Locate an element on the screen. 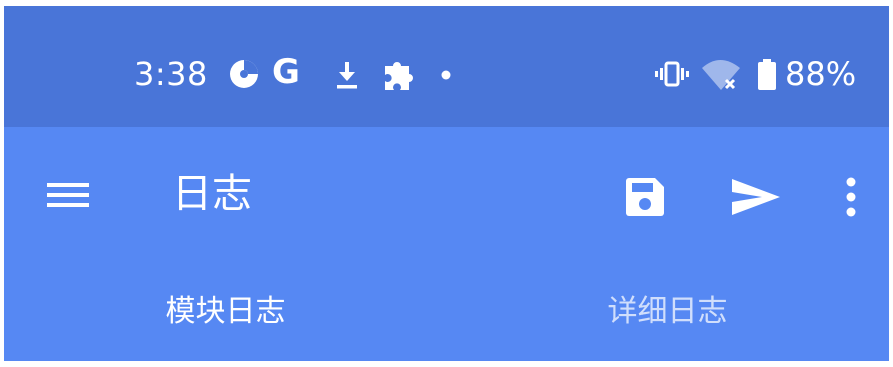  tab-label: 模块日志 is located at coordinates (225, 311).